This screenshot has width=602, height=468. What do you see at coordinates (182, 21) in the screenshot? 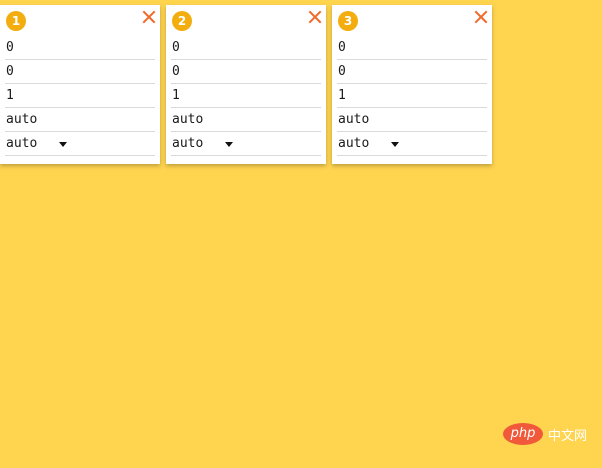
I see `item-number-badge: 2` at bounding box center [182, 21].